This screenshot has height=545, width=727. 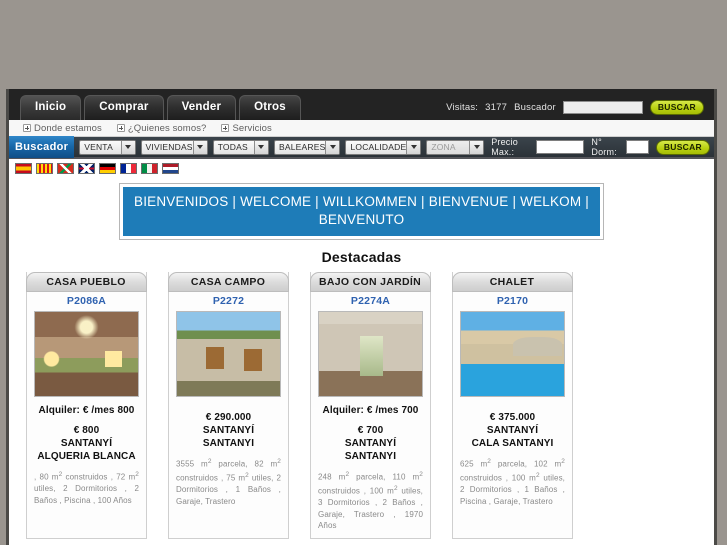 I want to click on nav-tab-inicio: Inicio, so click(x=51, y=107).